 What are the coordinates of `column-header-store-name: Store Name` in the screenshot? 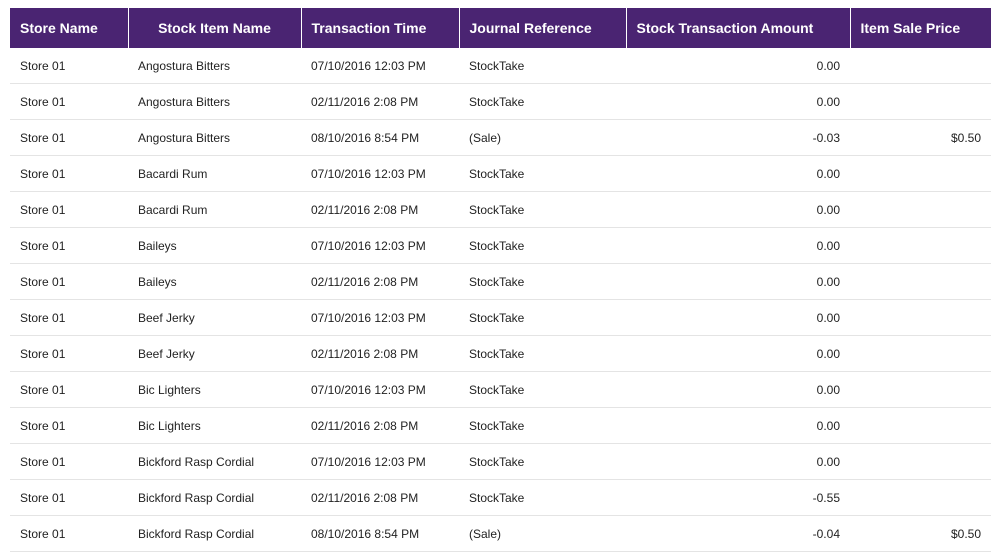 It's located at (69, 28).